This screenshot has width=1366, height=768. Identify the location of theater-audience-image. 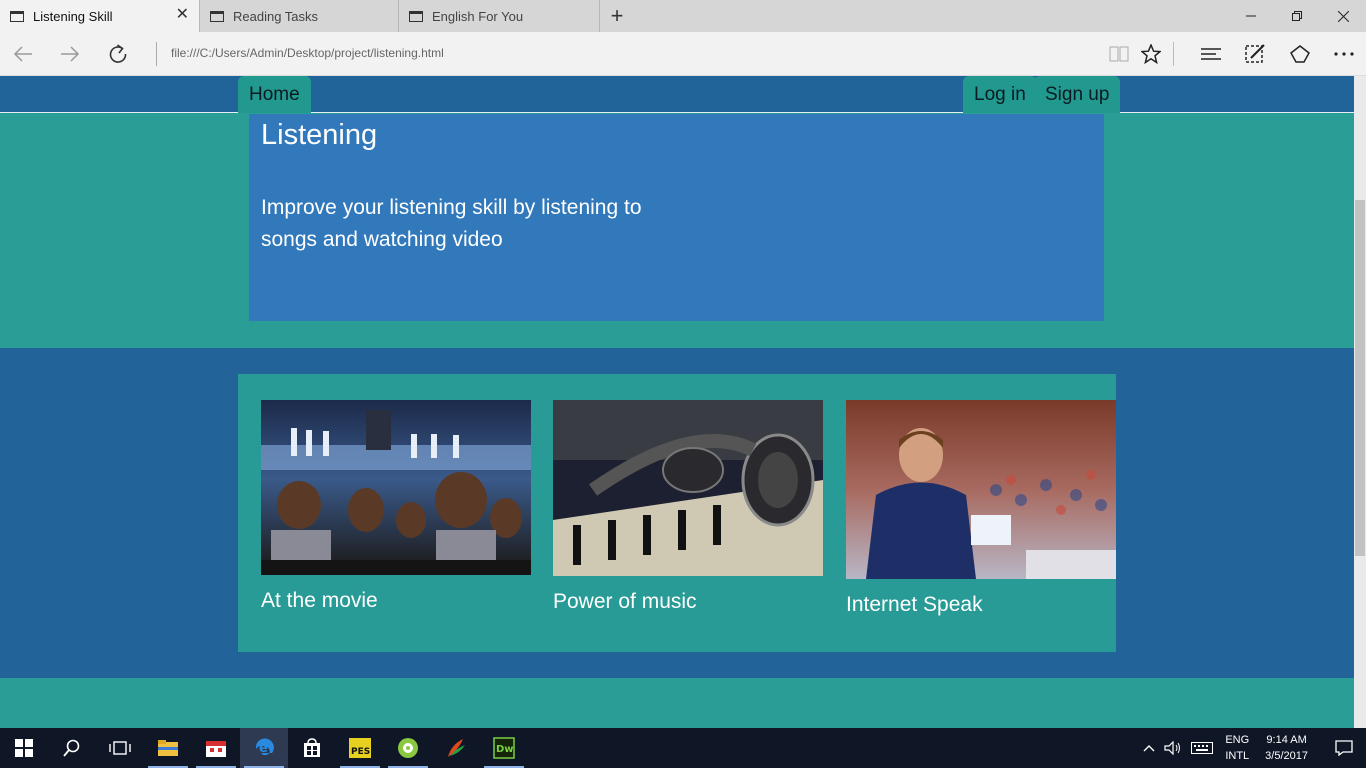
(396, 487).